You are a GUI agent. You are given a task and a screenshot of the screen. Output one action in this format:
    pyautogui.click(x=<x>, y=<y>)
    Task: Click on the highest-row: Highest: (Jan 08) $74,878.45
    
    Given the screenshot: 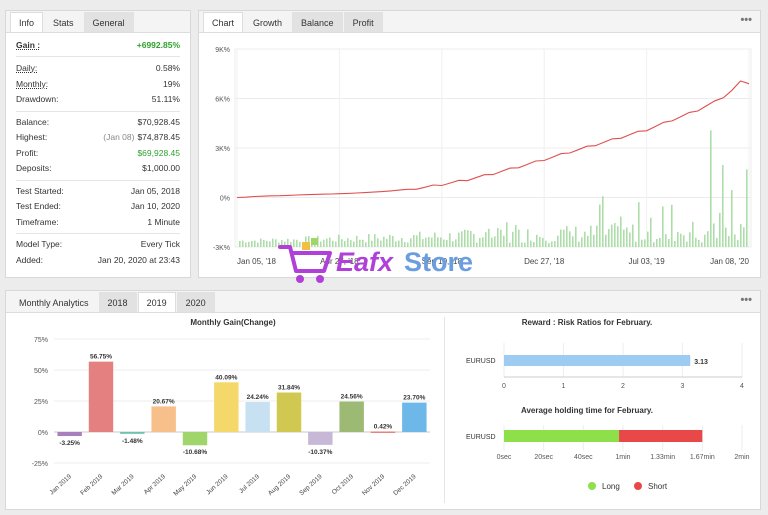 What is the action you would take?
    pyautogui.click(x=98, y=138)
    